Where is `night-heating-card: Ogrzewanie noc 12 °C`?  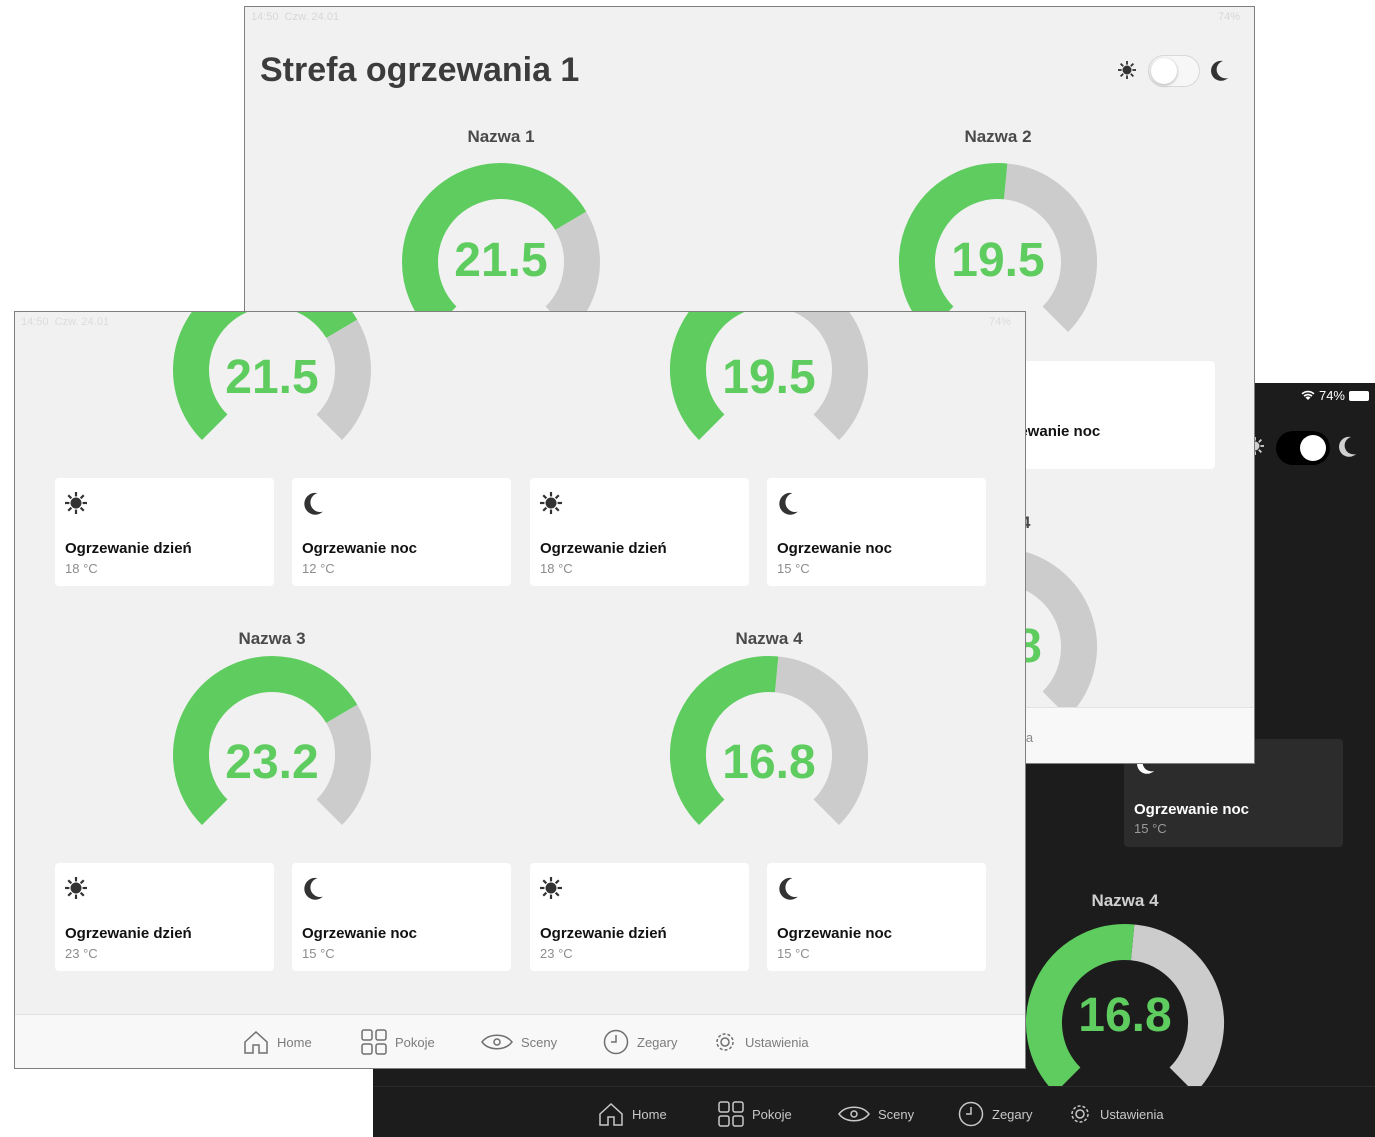
night-heating-card: Ogrzewanie noc 12 °C is located at coordinates (401, 532).